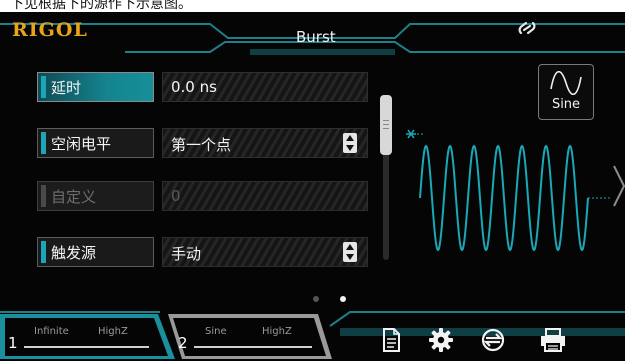 This screenshot has width=625, height=361. Describe the element at coordinates (265, 143) in the screenshot. I see `param-value-idle-level: 第一个点` at that location.